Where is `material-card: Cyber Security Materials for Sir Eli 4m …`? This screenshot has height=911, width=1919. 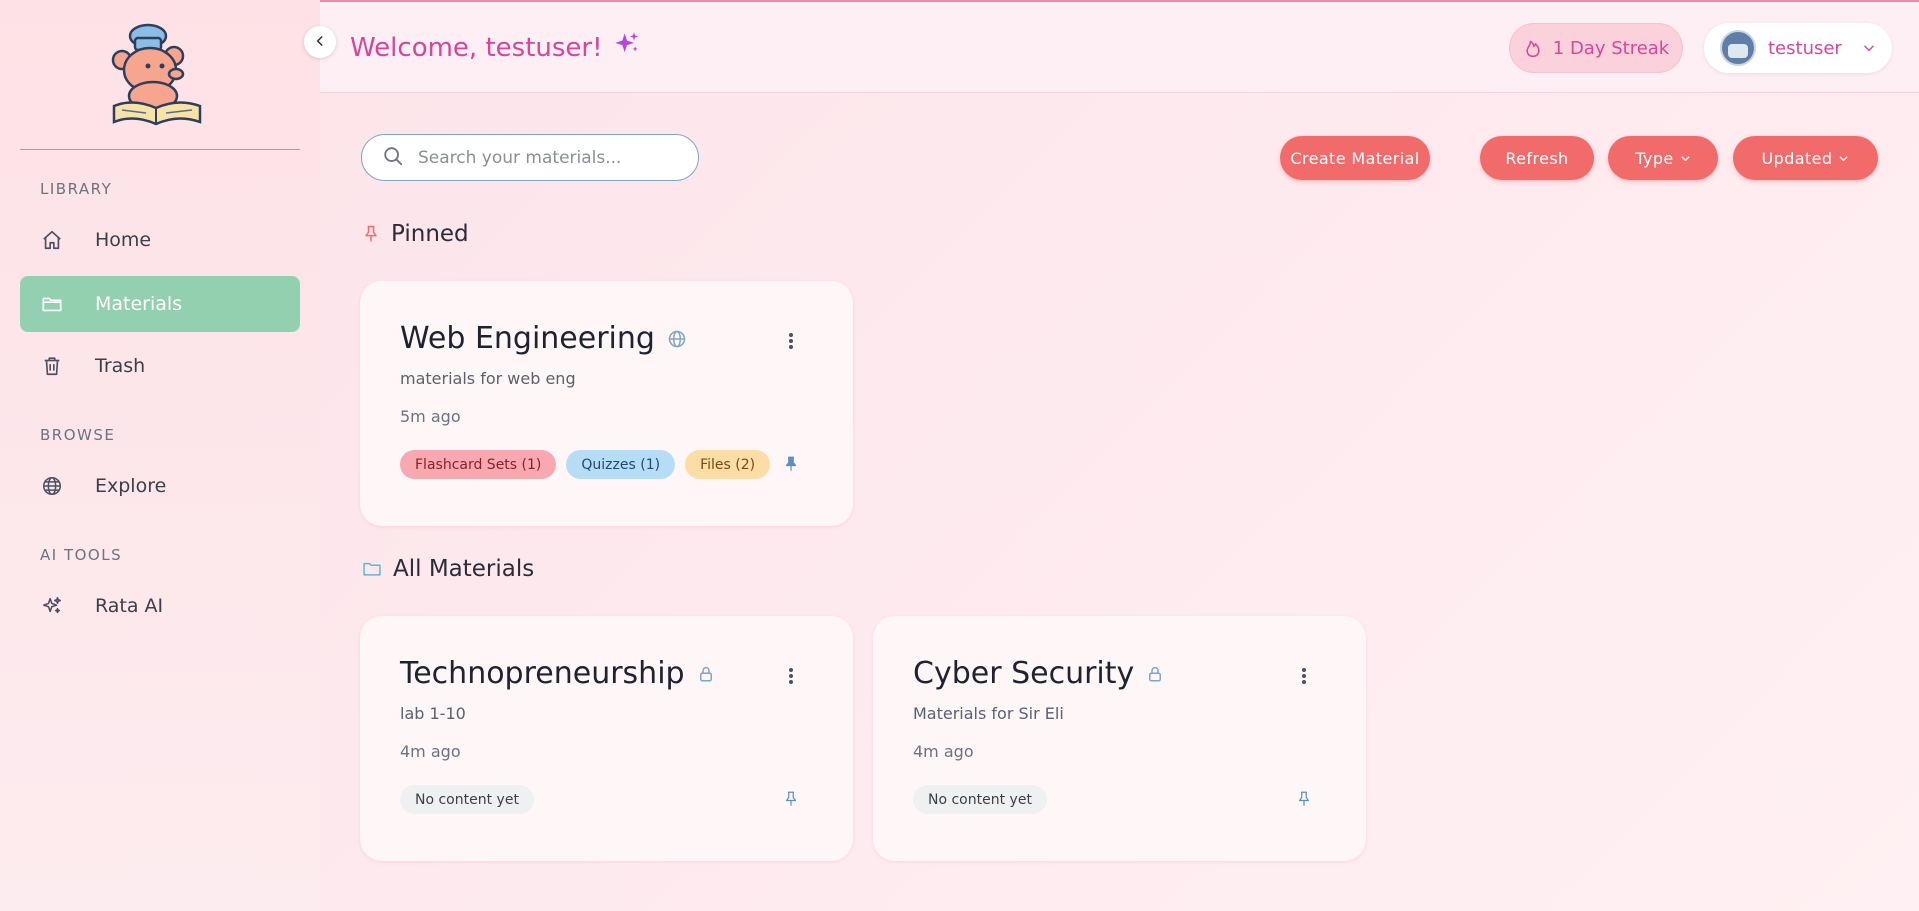
material-card: Cyber Security Materials for Sir Eli 4m … is located at coordinates (1119, 738).